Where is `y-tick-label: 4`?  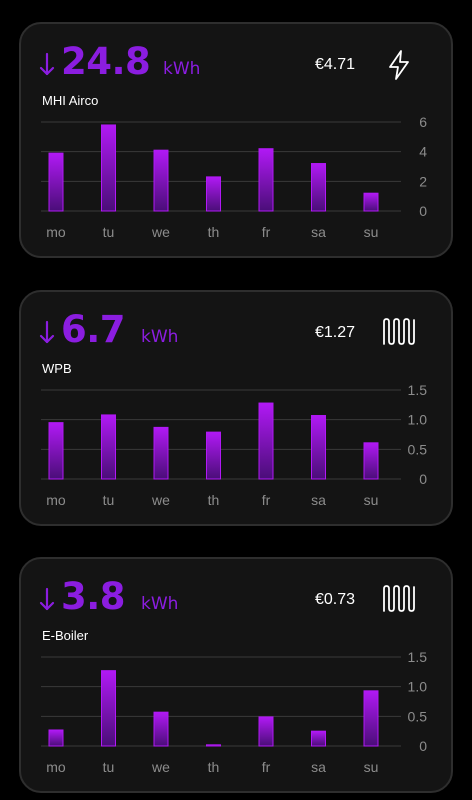 y-tick-label: 4 is located at coordinates (423, 152).